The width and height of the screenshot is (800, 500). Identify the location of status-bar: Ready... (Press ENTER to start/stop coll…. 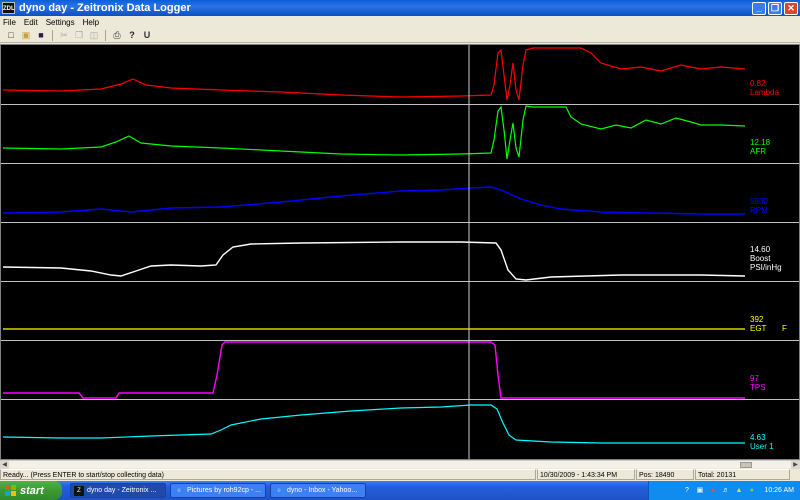
(400, 475).